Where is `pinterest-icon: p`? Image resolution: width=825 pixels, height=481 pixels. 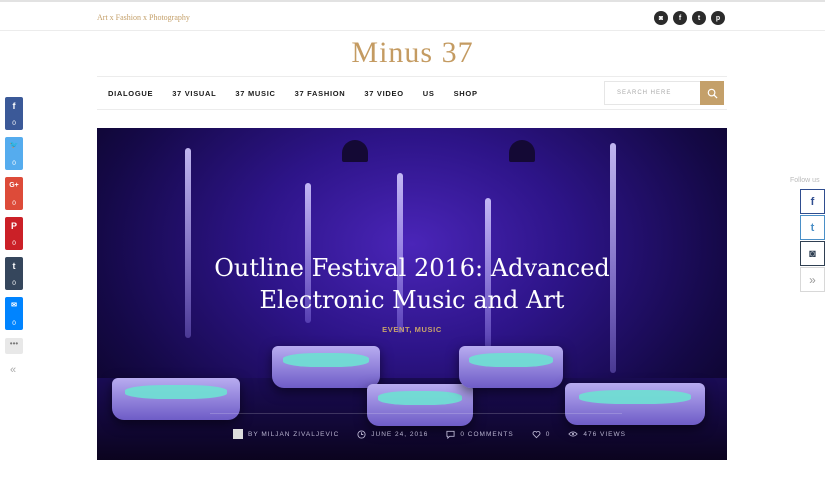 pinterest-icon: p is located at coordinates (718, 18).